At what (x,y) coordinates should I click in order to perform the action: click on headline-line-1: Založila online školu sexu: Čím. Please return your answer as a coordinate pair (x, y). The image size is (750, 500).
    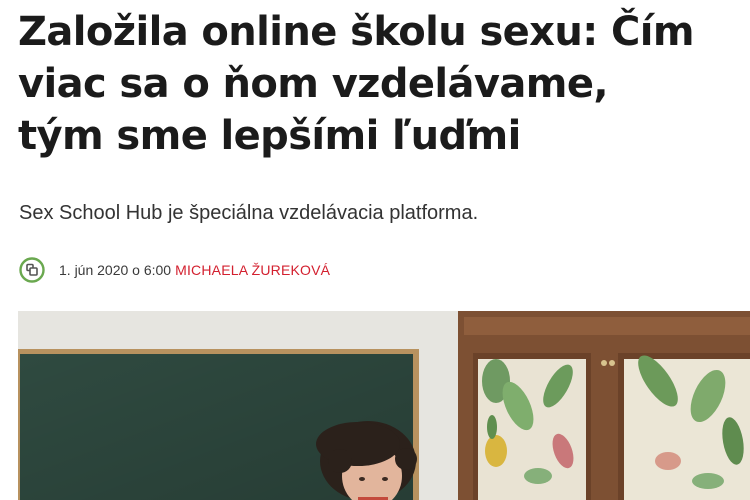
    Looking at the image, I should click on (356, 32).